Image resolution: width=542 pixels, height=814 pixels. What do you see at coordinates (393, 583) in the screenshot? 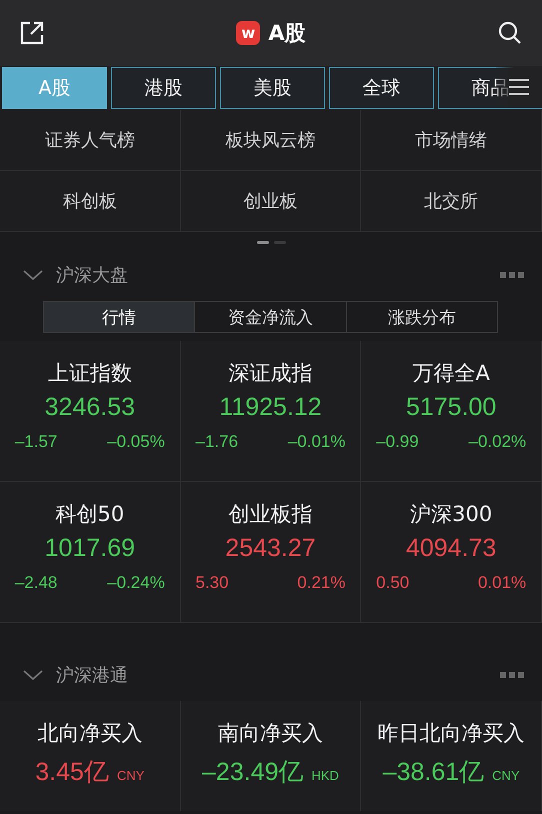
I see `index-change: 0.50` at bounding box center [393, 583].